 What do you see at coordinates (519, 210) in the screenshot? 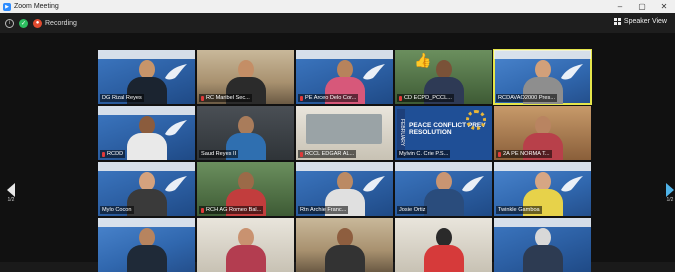
I see `participant-name: Twinkle Gamboa` at bounding box center [519, 210].